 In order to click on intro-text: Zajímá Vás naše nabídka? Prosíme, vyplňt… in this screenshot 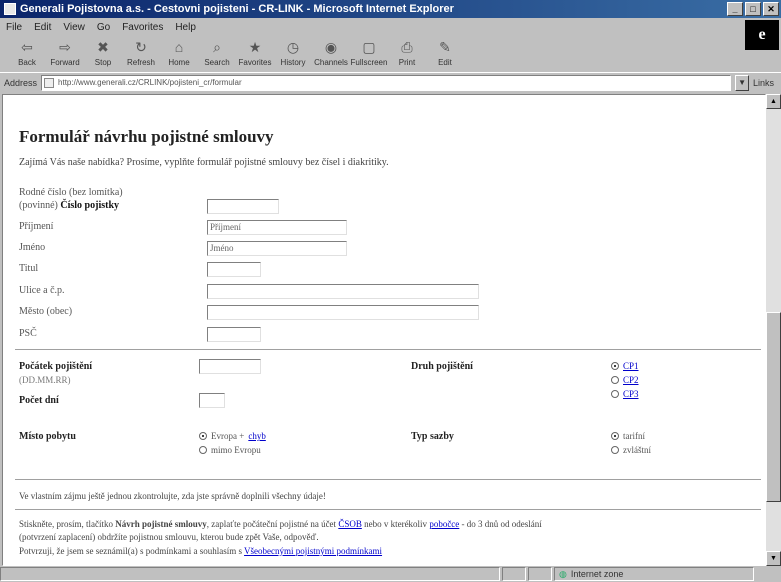, I will do `click(204, 162)`.